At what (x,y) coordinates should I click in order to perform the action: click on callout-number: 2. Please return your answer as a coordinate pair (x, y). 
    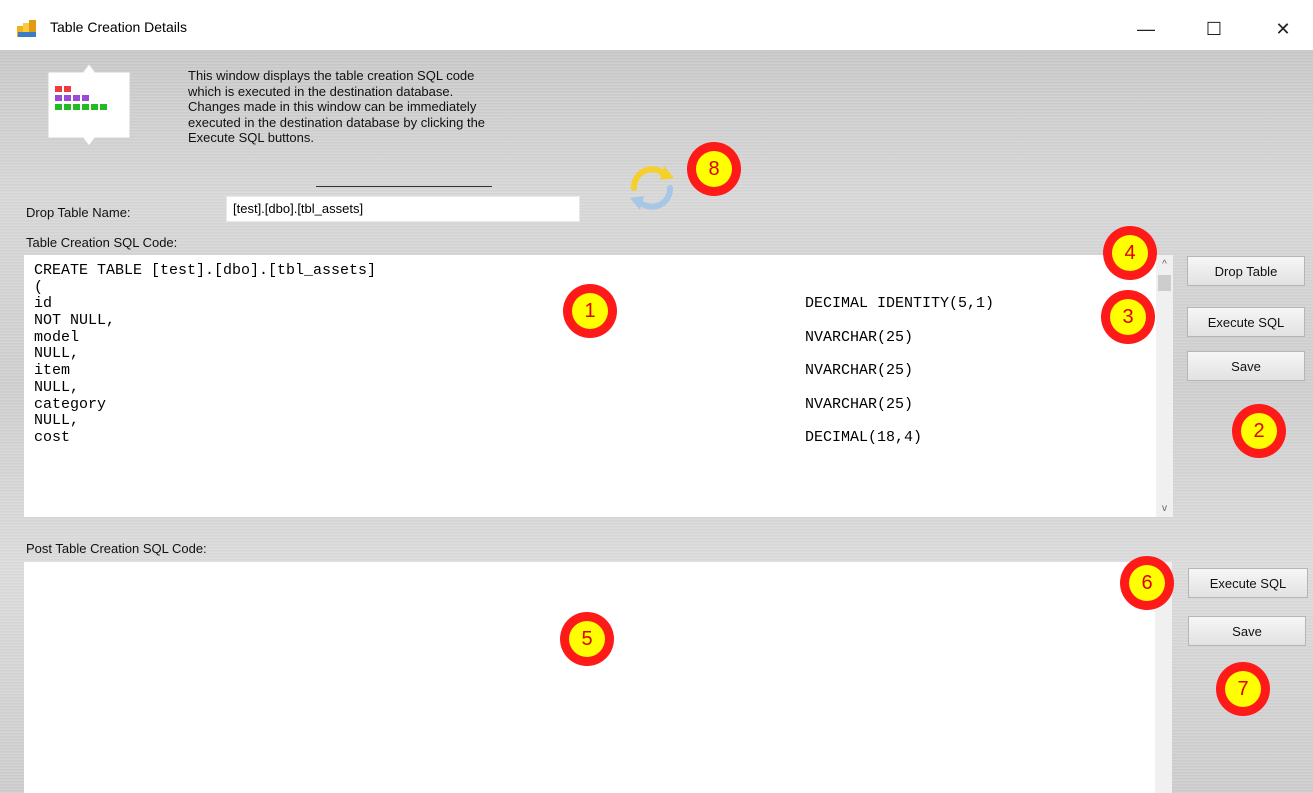
    Looking at the image, I should click on (1259, 431).